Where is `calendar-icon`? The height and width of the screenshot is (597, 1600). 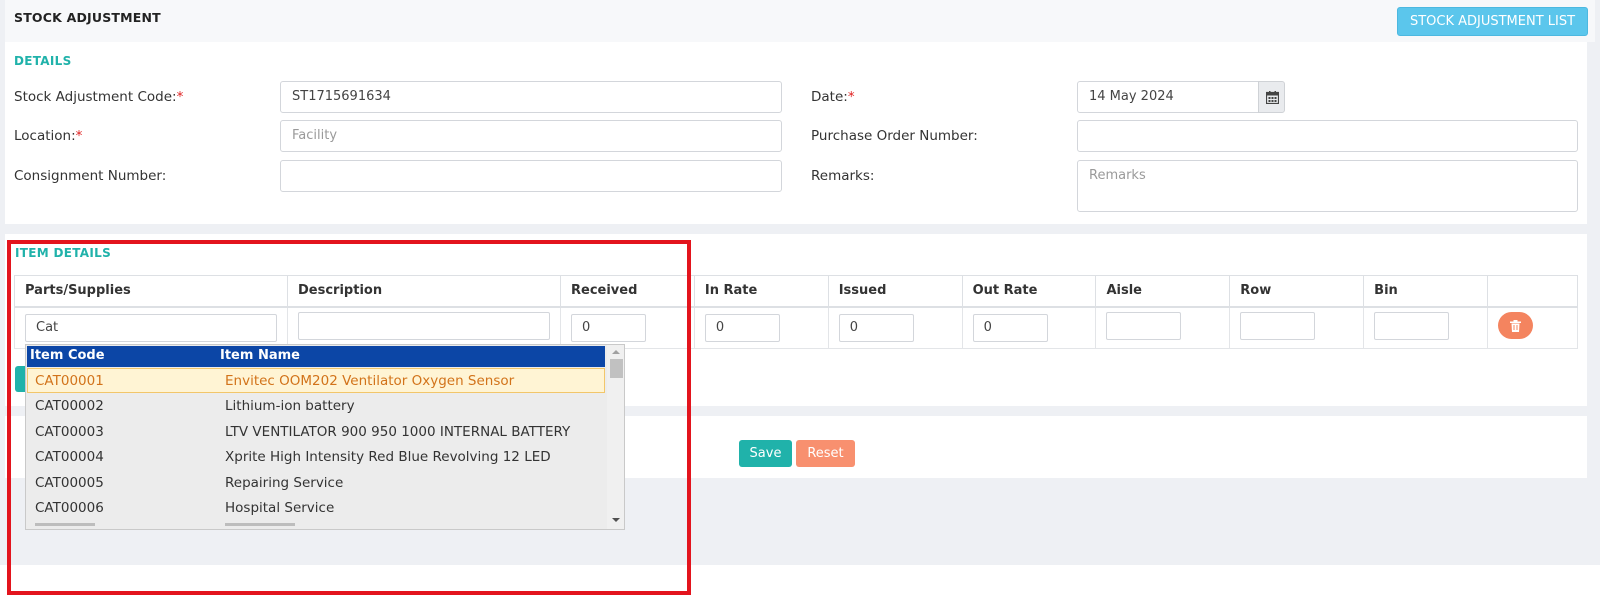
calendar-icon is located at coordinates (1272, 97).